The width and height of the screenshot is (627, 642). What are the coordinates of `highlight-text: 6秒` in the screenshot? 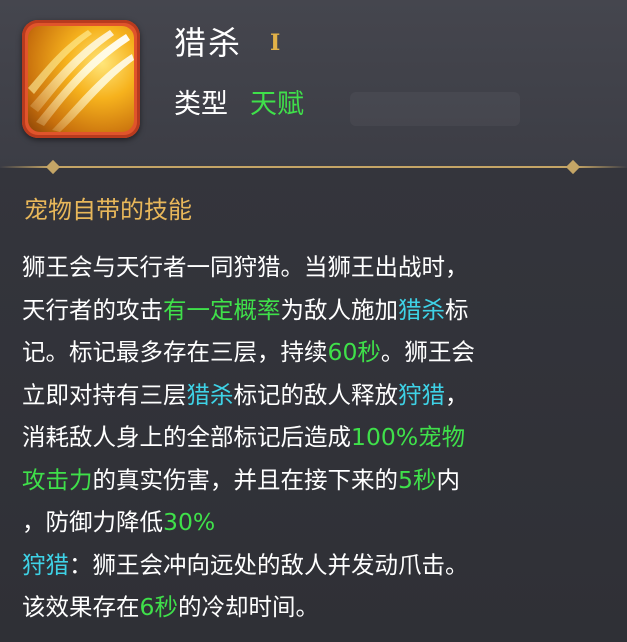 It's located at (158, 607).